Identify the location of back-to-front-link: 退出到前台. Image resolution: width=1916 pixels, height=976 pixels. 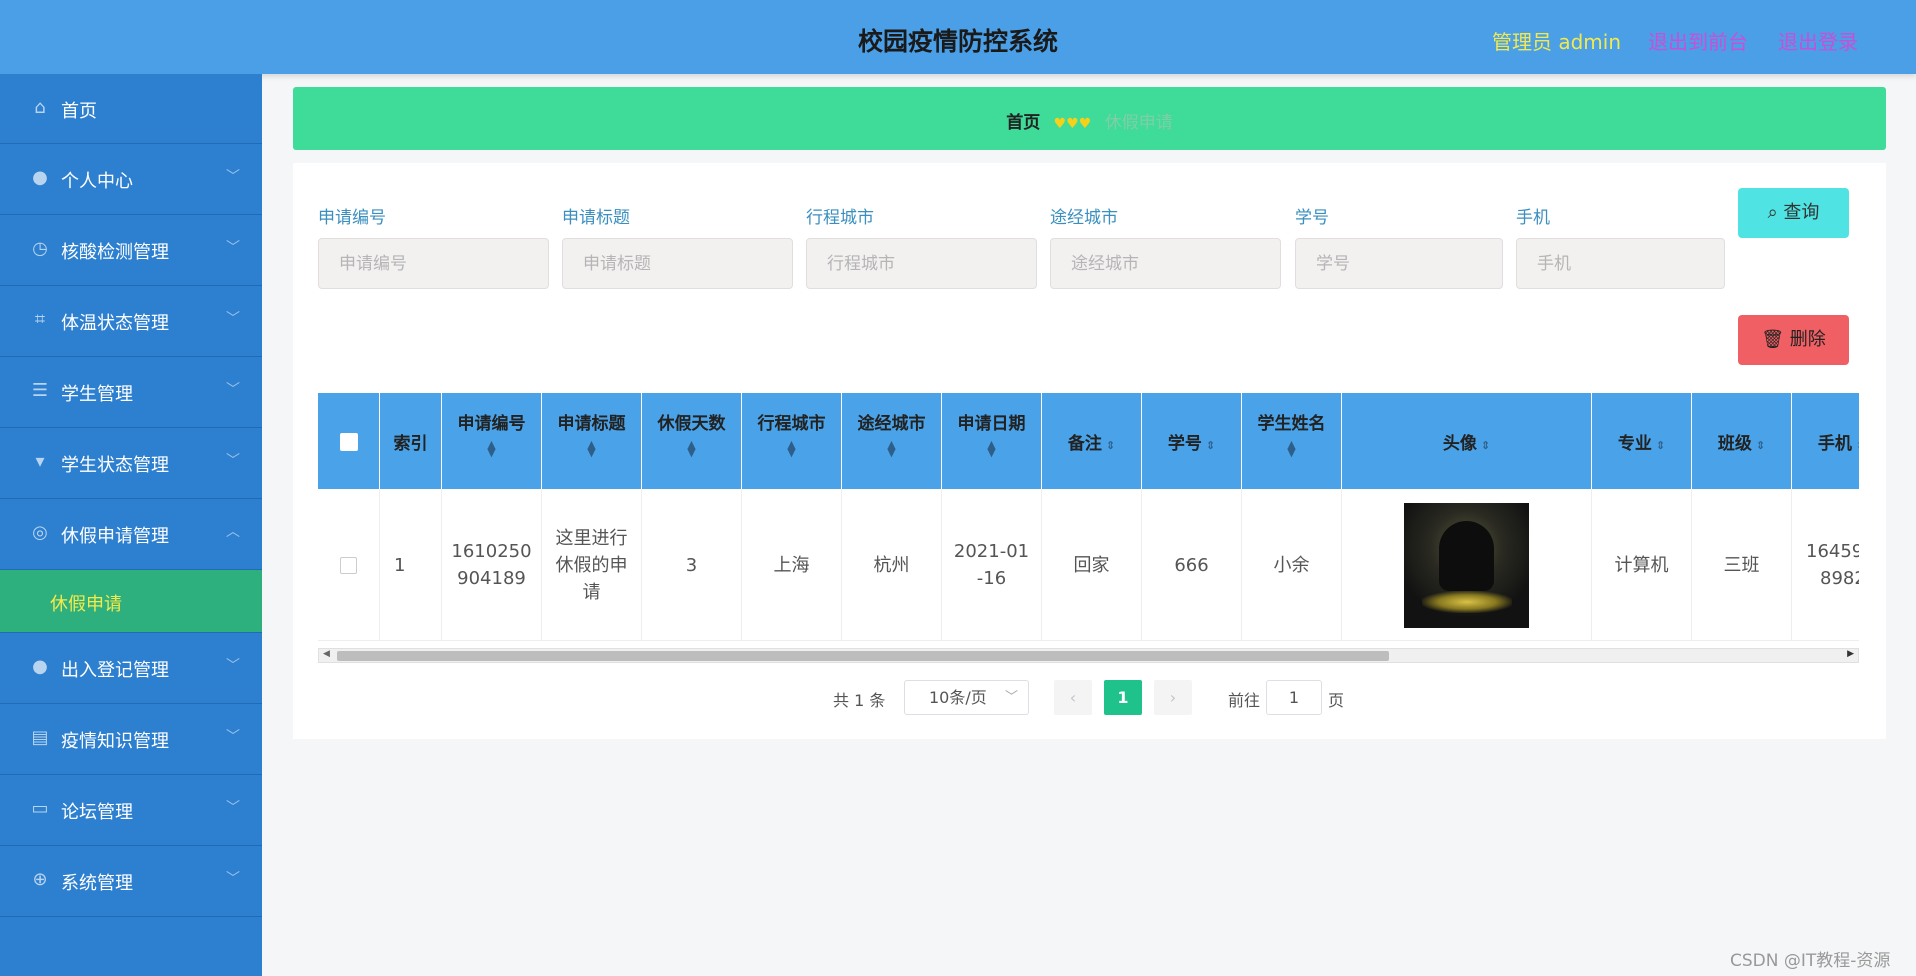
(1698, 40).